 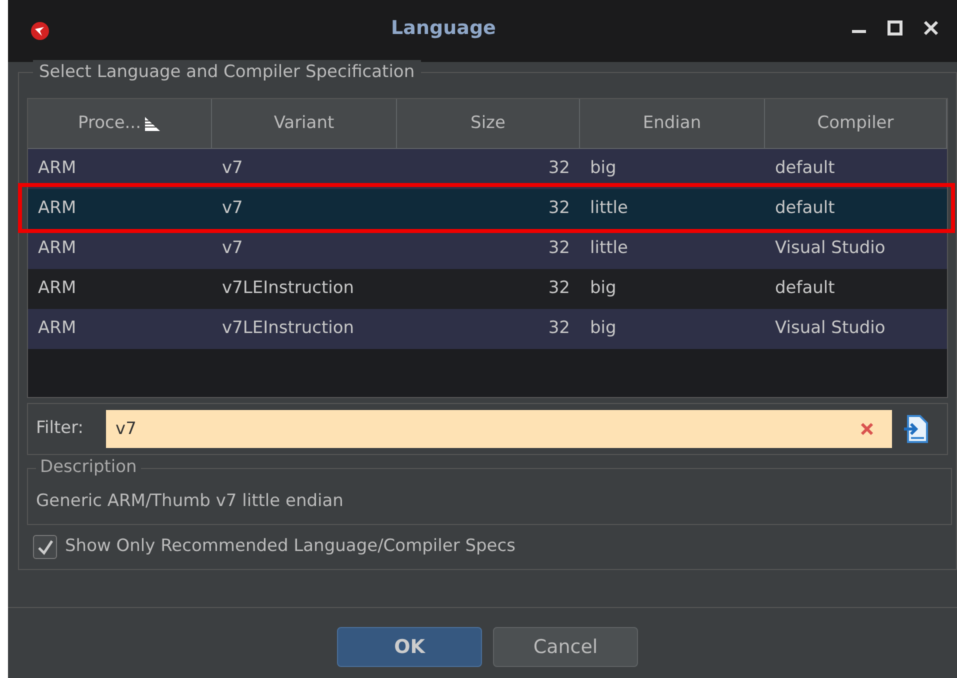 What do you see at coordinates (895, 28) in the screenshot?
I see `maximize-icon` at bounding box center [895, 28].